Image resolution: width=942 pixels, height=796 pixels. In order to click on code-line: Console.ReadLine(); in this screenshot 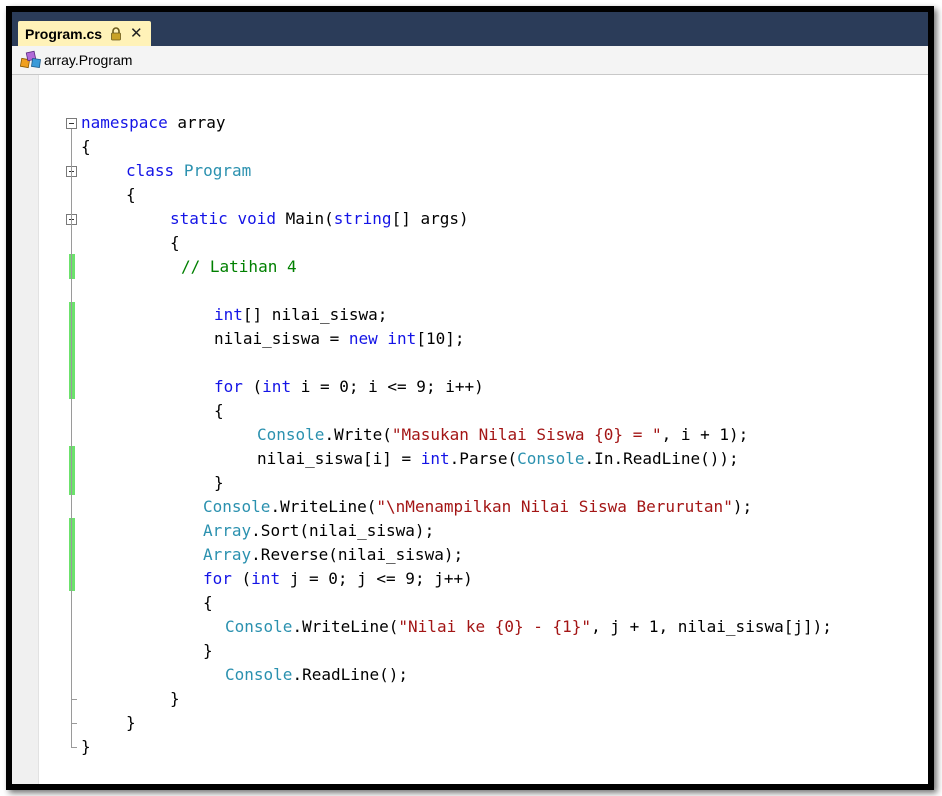, I will do `click(317, 674)`.